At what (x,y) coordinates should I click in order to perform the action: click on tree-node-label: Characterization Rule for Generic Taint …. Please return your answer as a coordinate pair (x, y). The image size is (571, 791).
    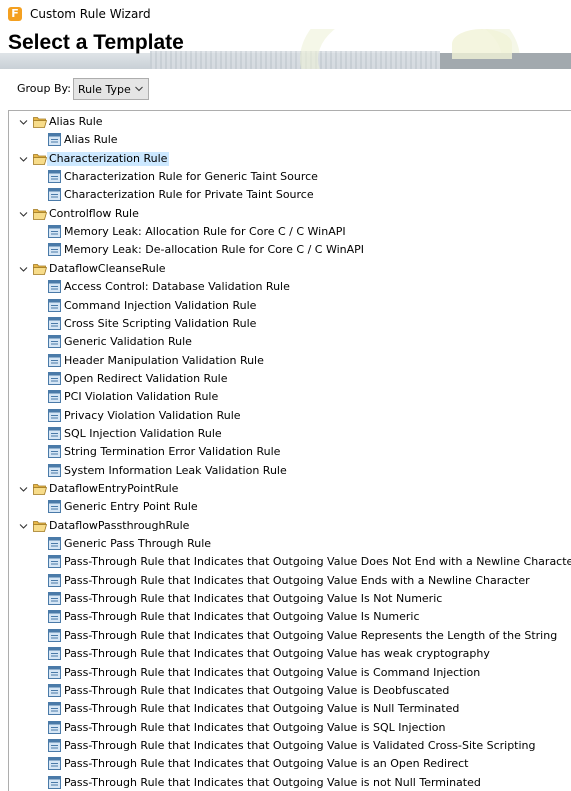
    Looking at the image, I should click on (191, 177).